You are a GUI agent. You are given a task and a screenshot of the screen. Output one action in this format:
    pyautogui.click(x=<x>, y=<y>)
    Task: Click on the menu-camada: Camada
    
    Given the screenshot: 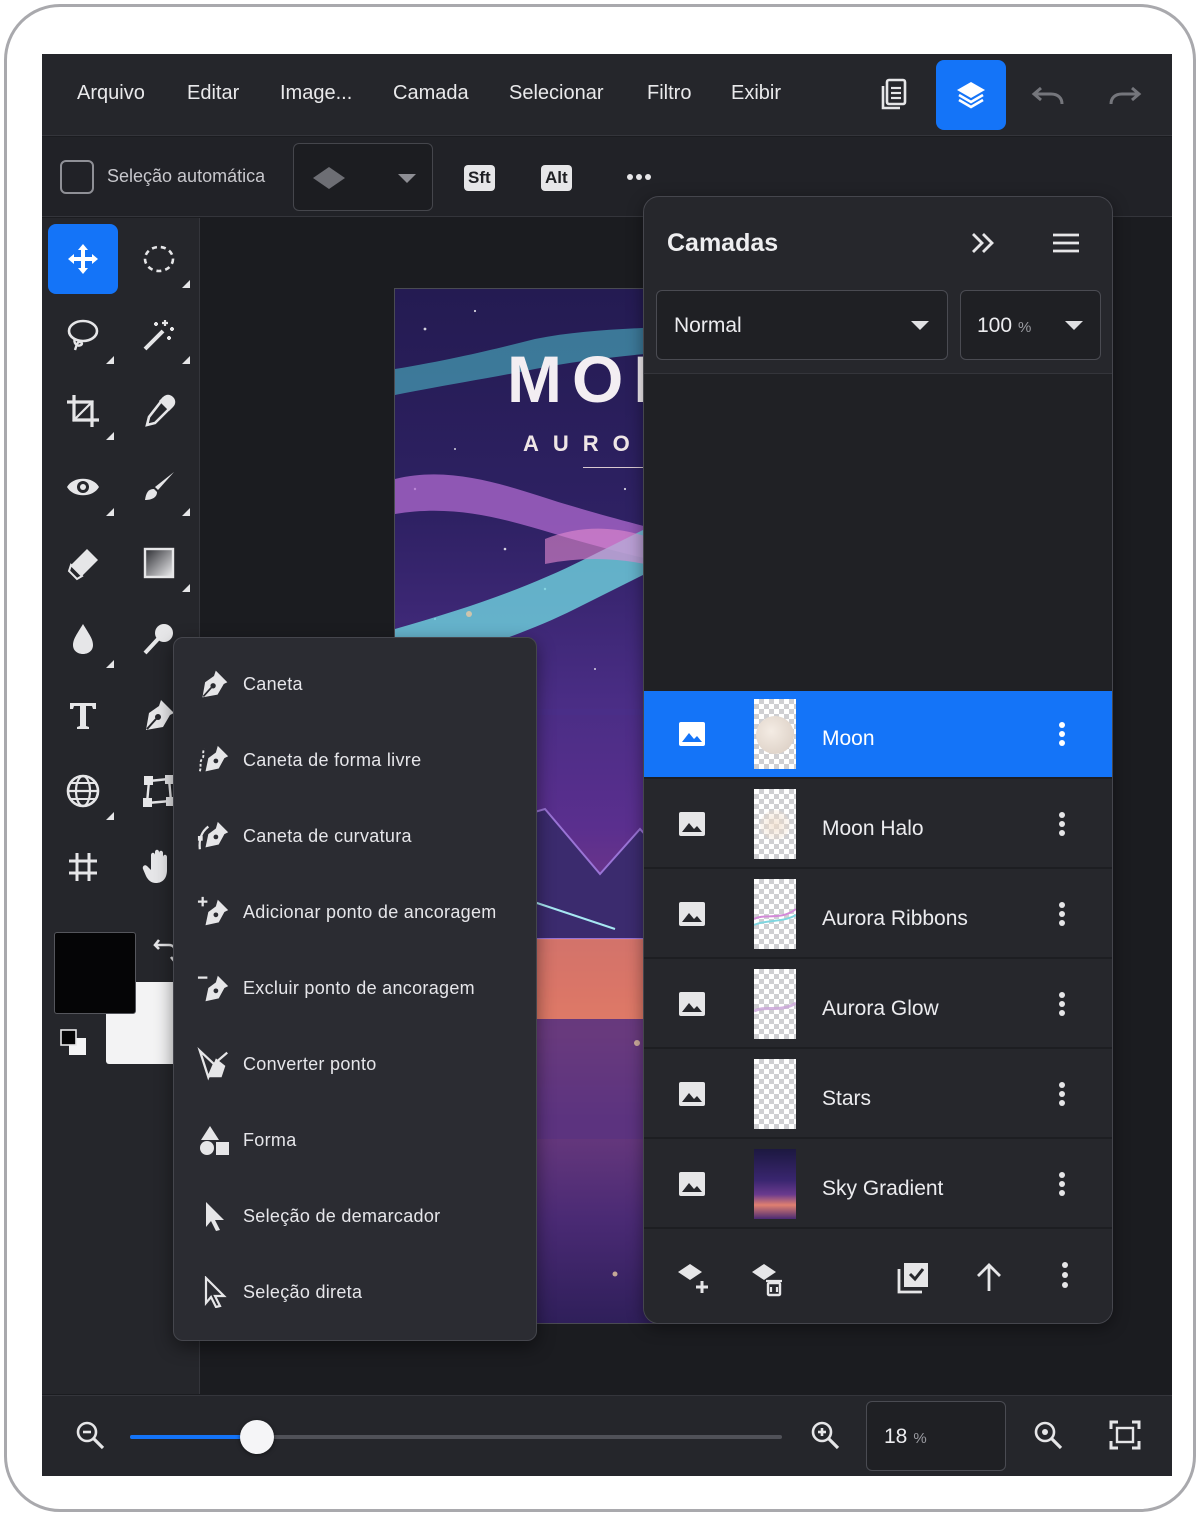 What is the action you would take?
    pyautogui.click(x=431, y=93)
    